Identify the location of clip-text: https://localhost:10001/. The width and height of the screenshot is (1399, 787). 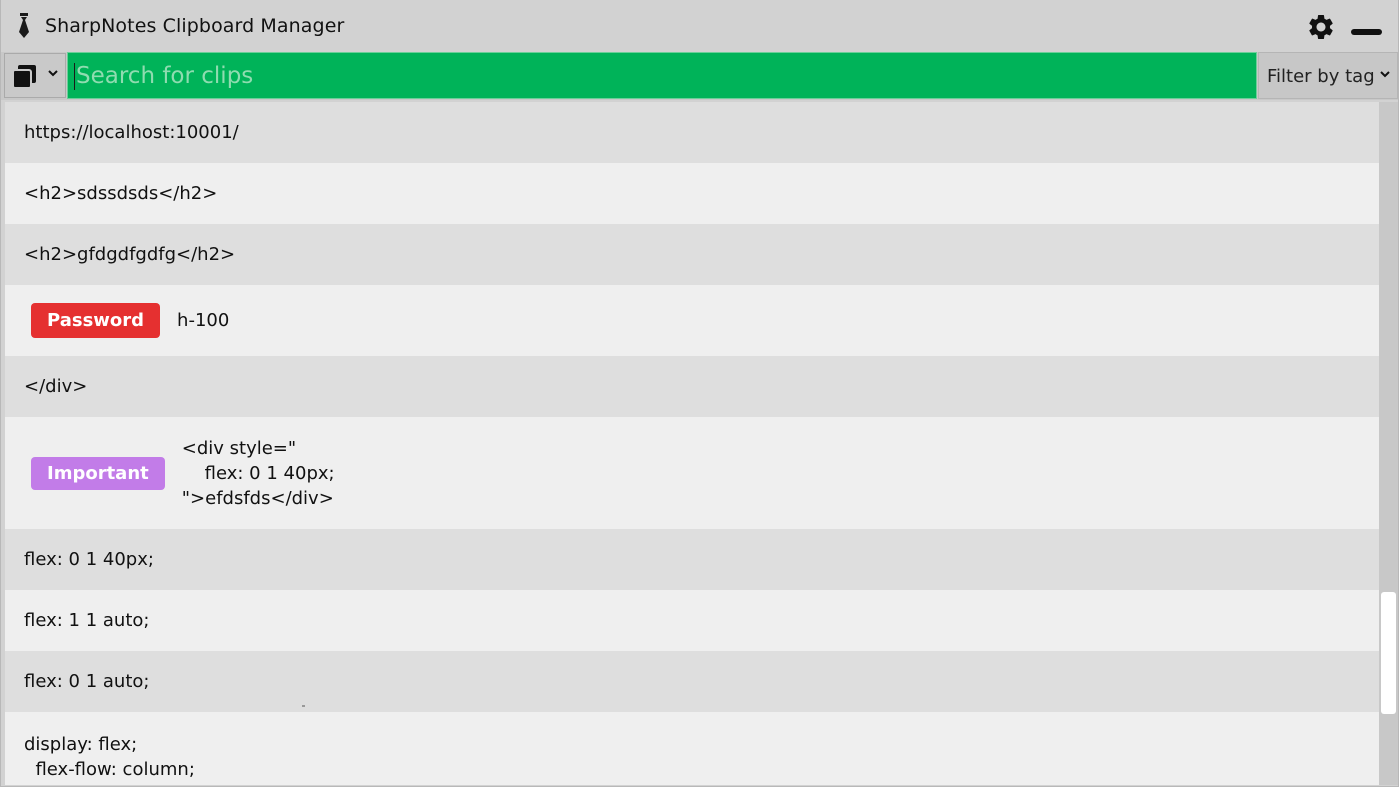
(131, 132).